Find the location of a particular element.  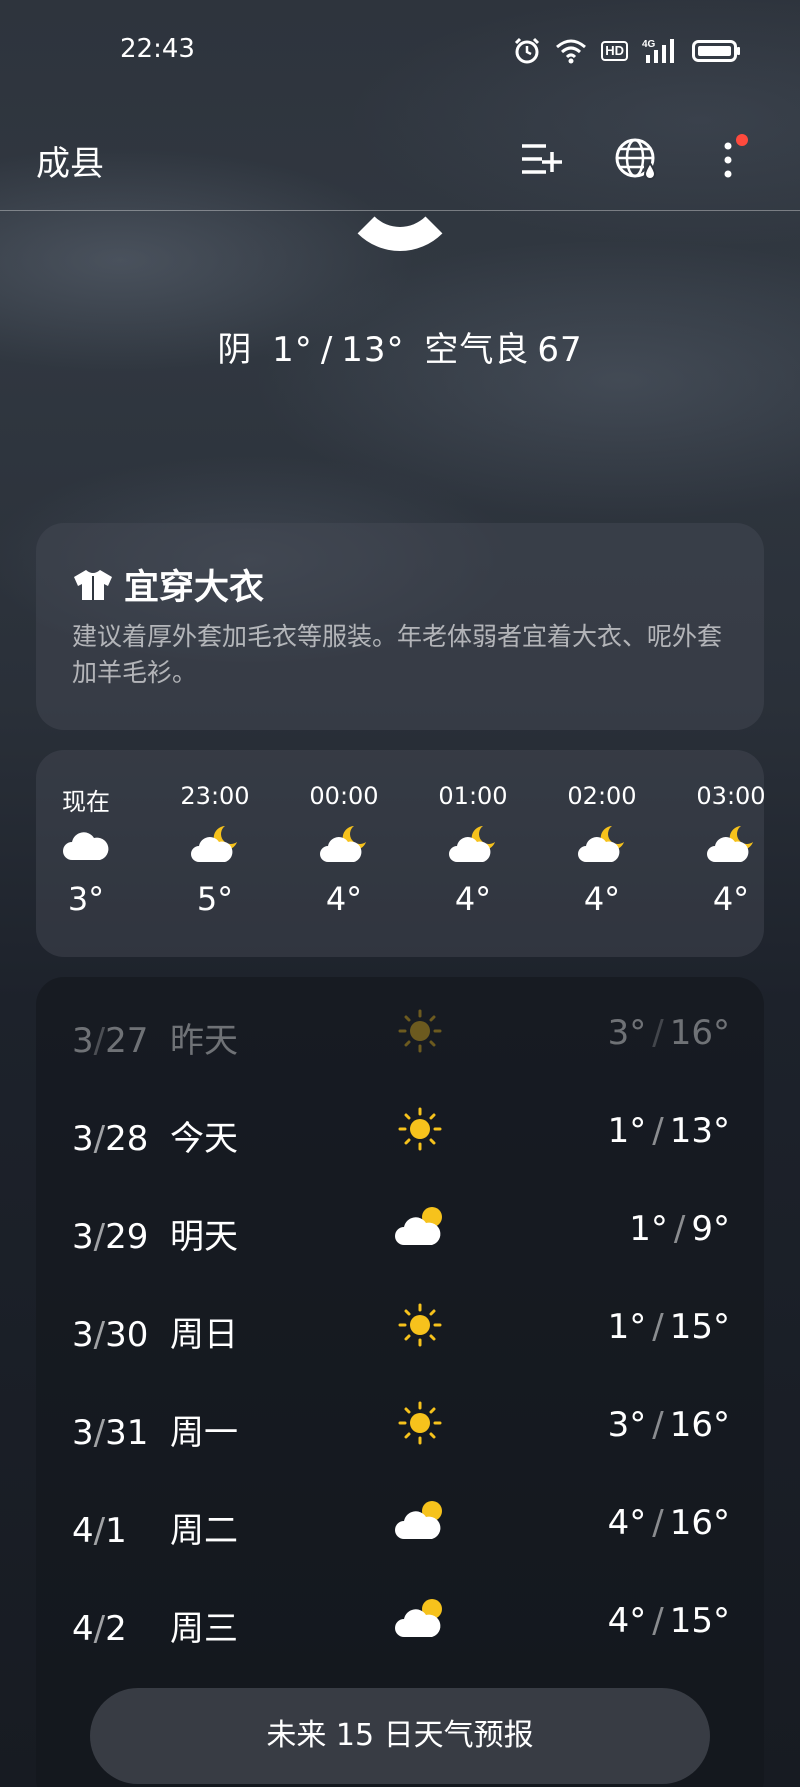

day-label: 昨天 is located at coordinates (204, 1041).